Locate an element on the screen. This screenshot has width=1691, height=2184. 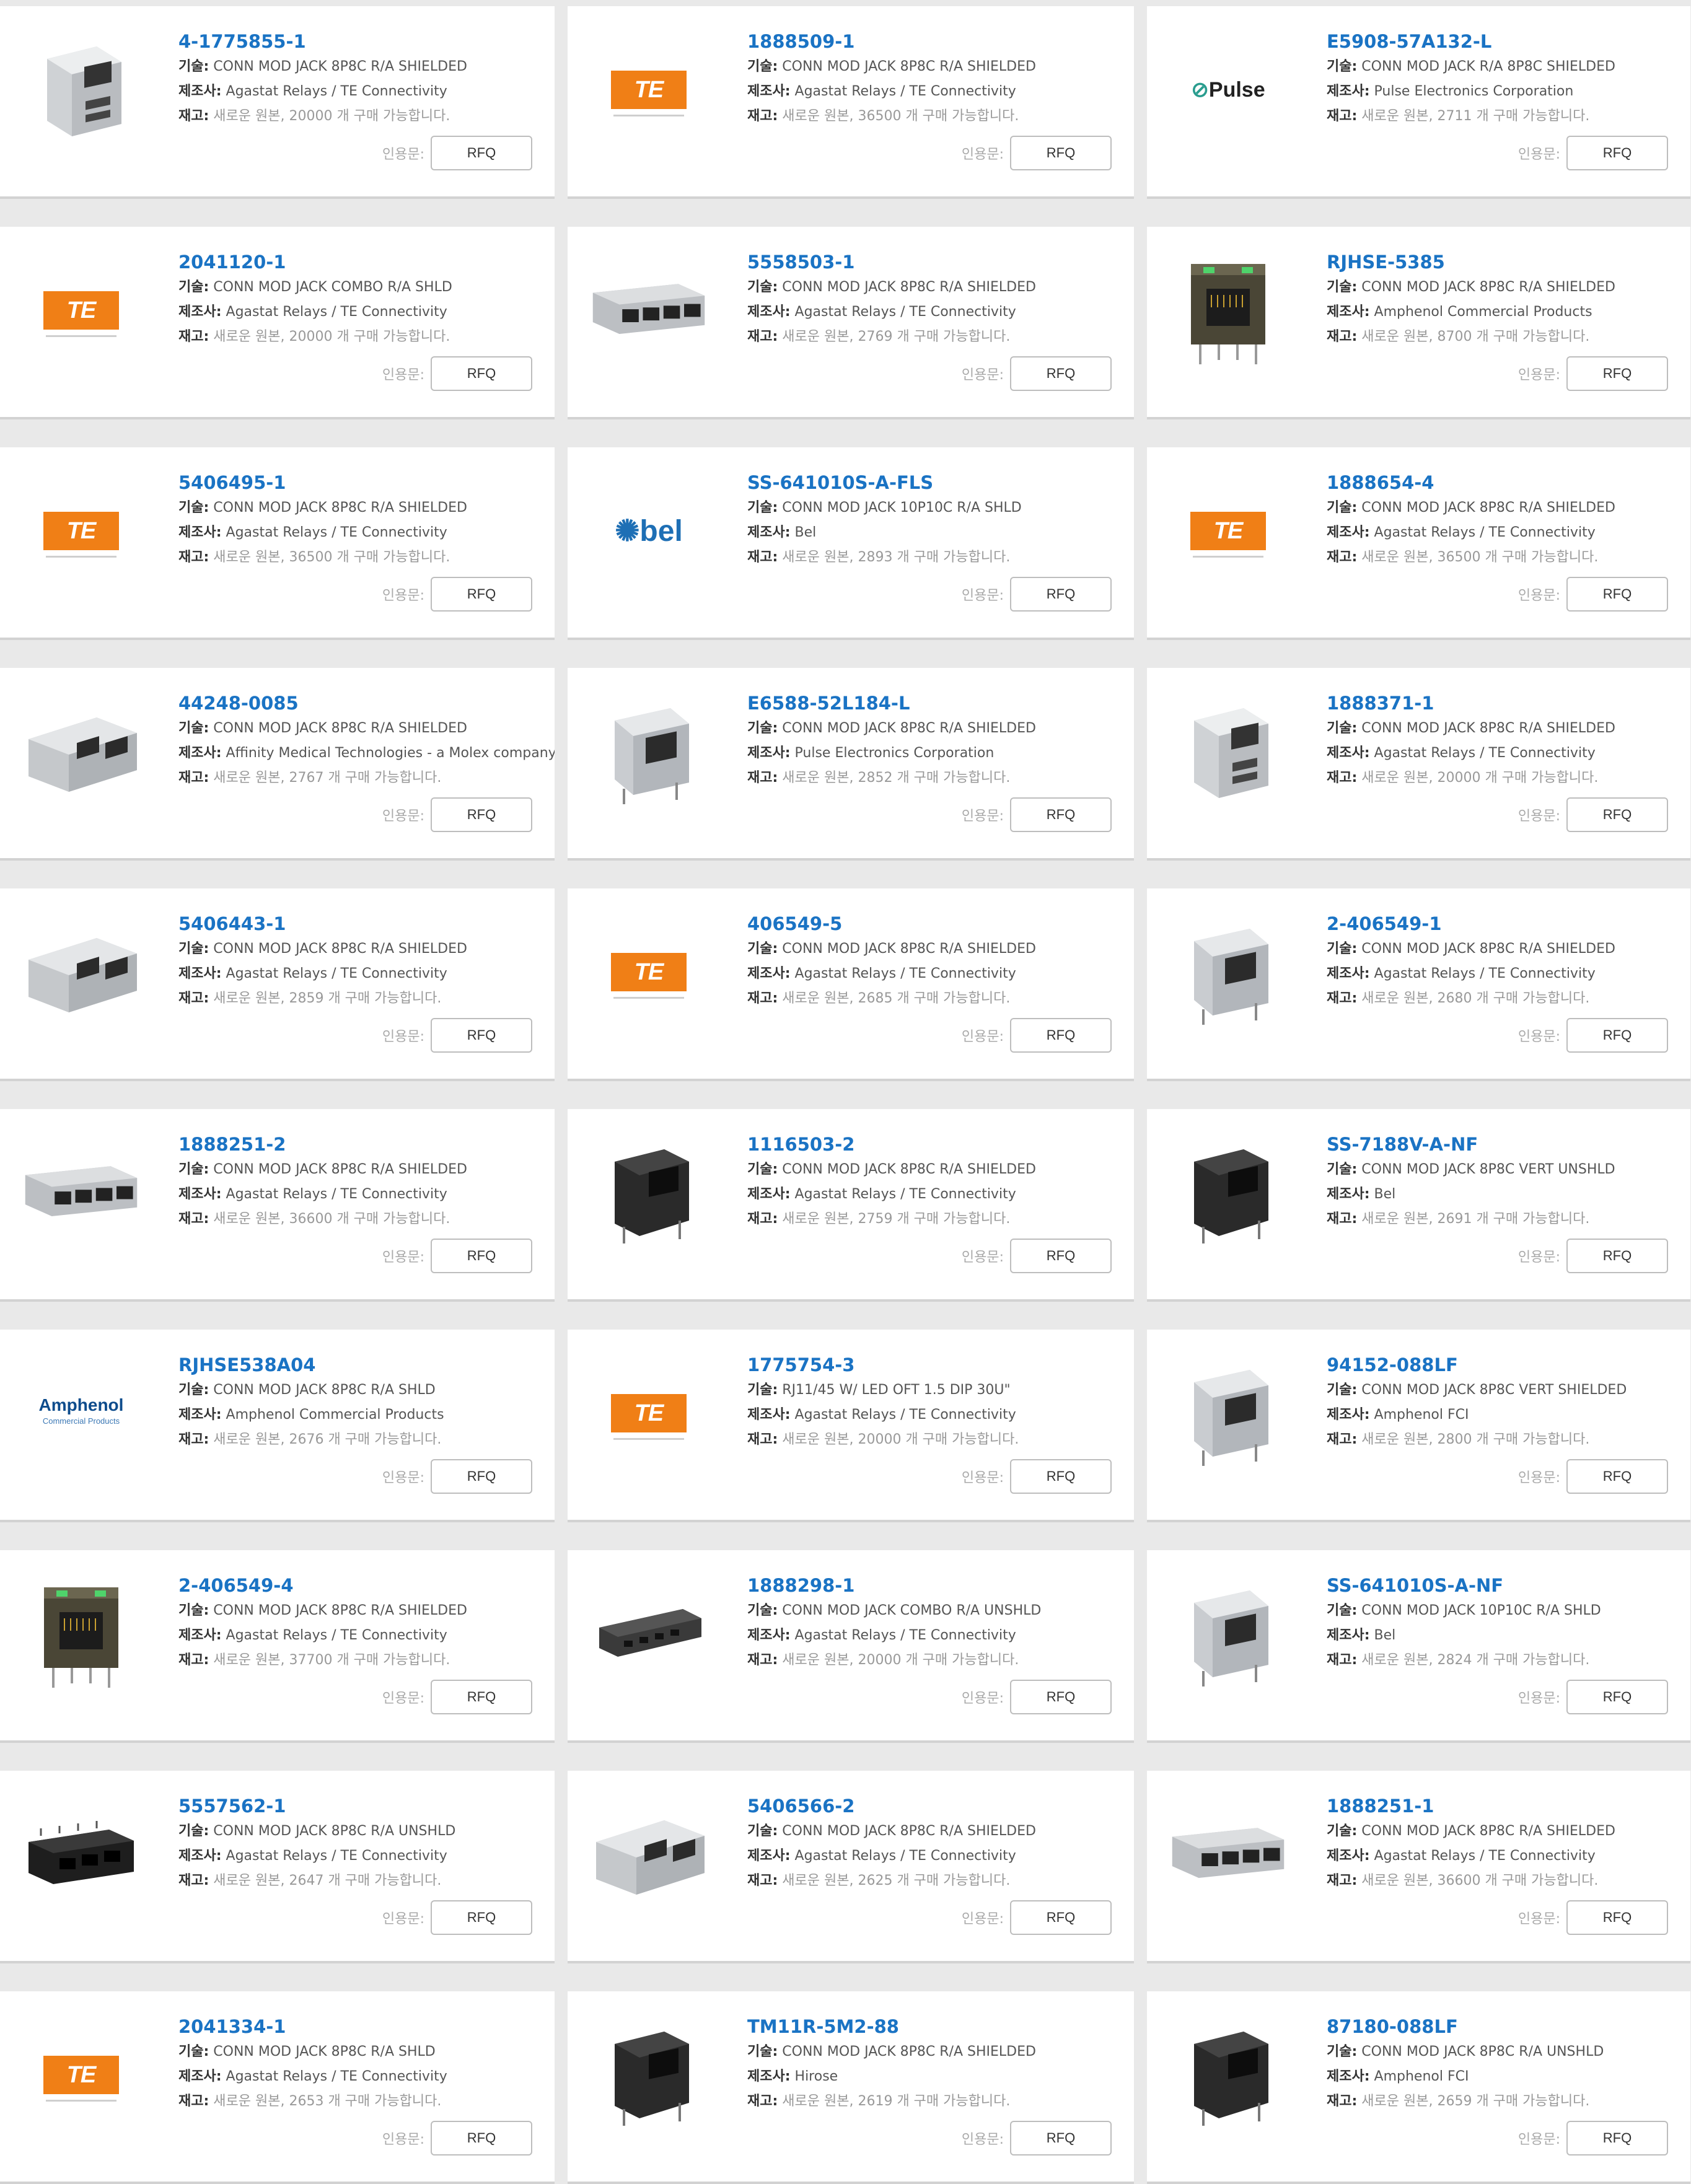
part-number-link: 1888298-1 is located at coordinates (938, 1586).